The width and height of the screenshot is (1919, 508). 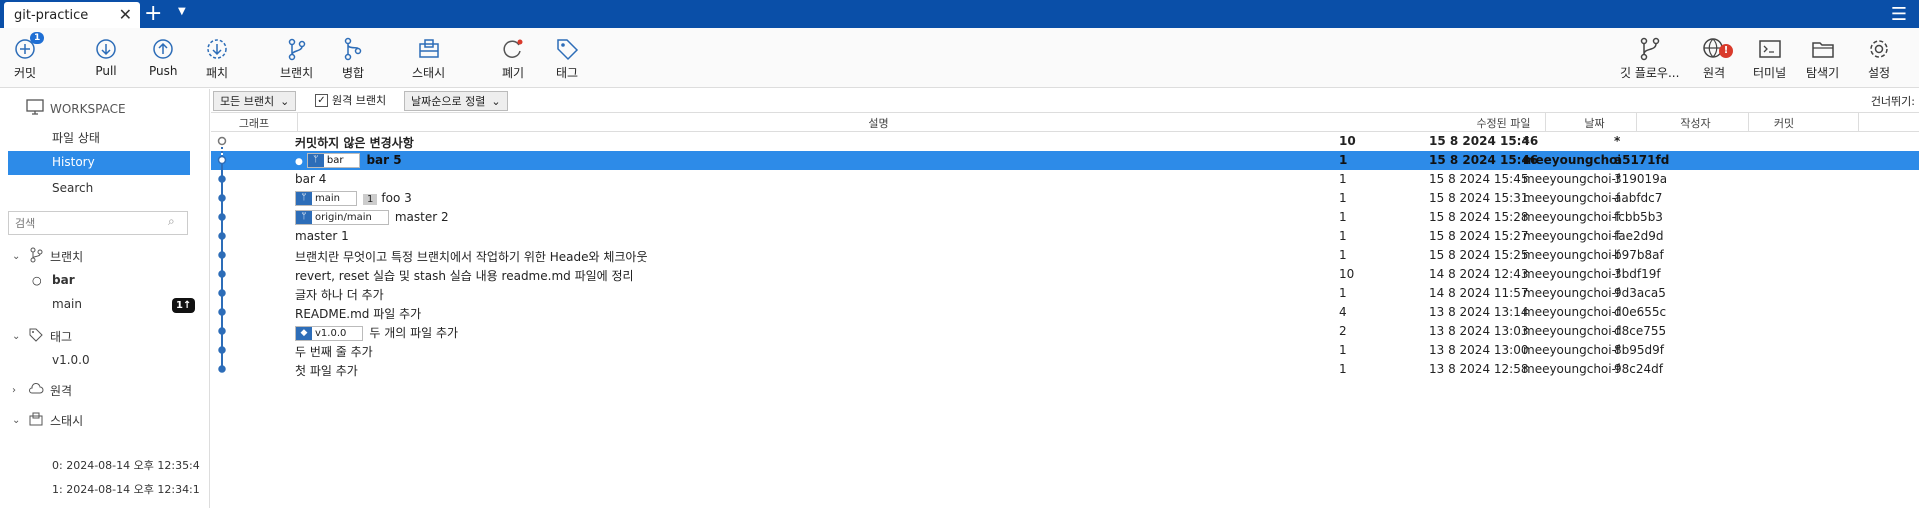 I want to click on commit-message: 두 번째 줄 추가, so click(x=334, y=352).